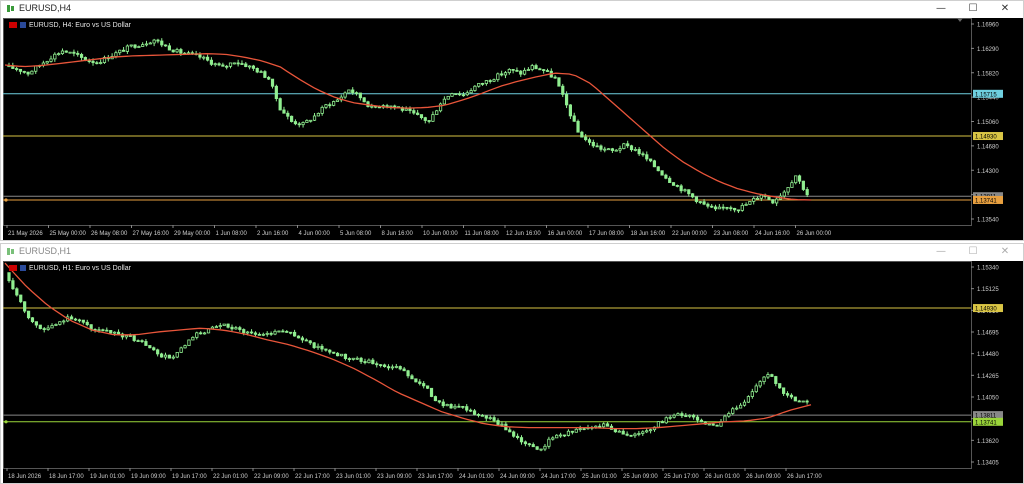 This screenshot has width=1024, height=484. I want to click on x-tick-label: 22 Jun 17:00, so click(312, 477).